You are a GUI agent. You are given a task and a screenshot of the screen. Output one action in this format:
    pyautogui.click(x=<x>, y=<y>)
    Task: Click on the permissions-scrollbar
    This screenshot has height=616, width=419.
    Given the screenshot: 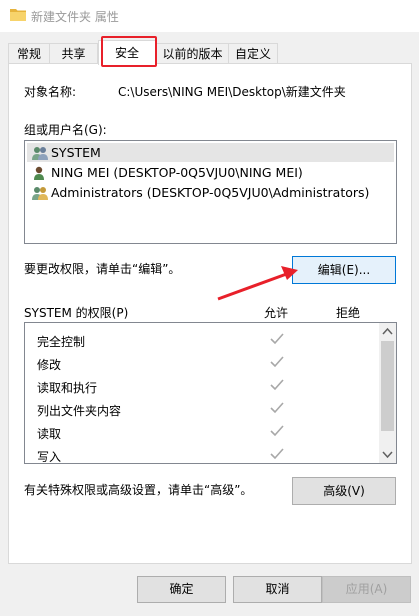 What is the action you would take?
    pyautogui.click(x=387, y=393)
    